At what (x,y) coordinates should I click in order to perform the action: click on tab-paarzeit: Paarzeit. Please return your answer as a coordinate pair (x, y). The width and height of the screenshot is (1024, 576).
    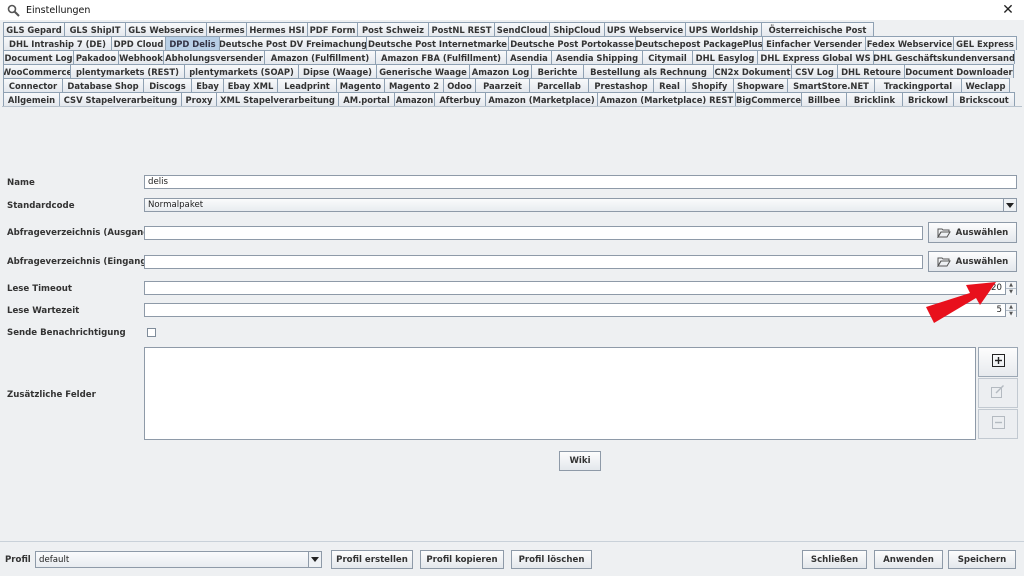
    Looking at the image, I should click on (502, 85).